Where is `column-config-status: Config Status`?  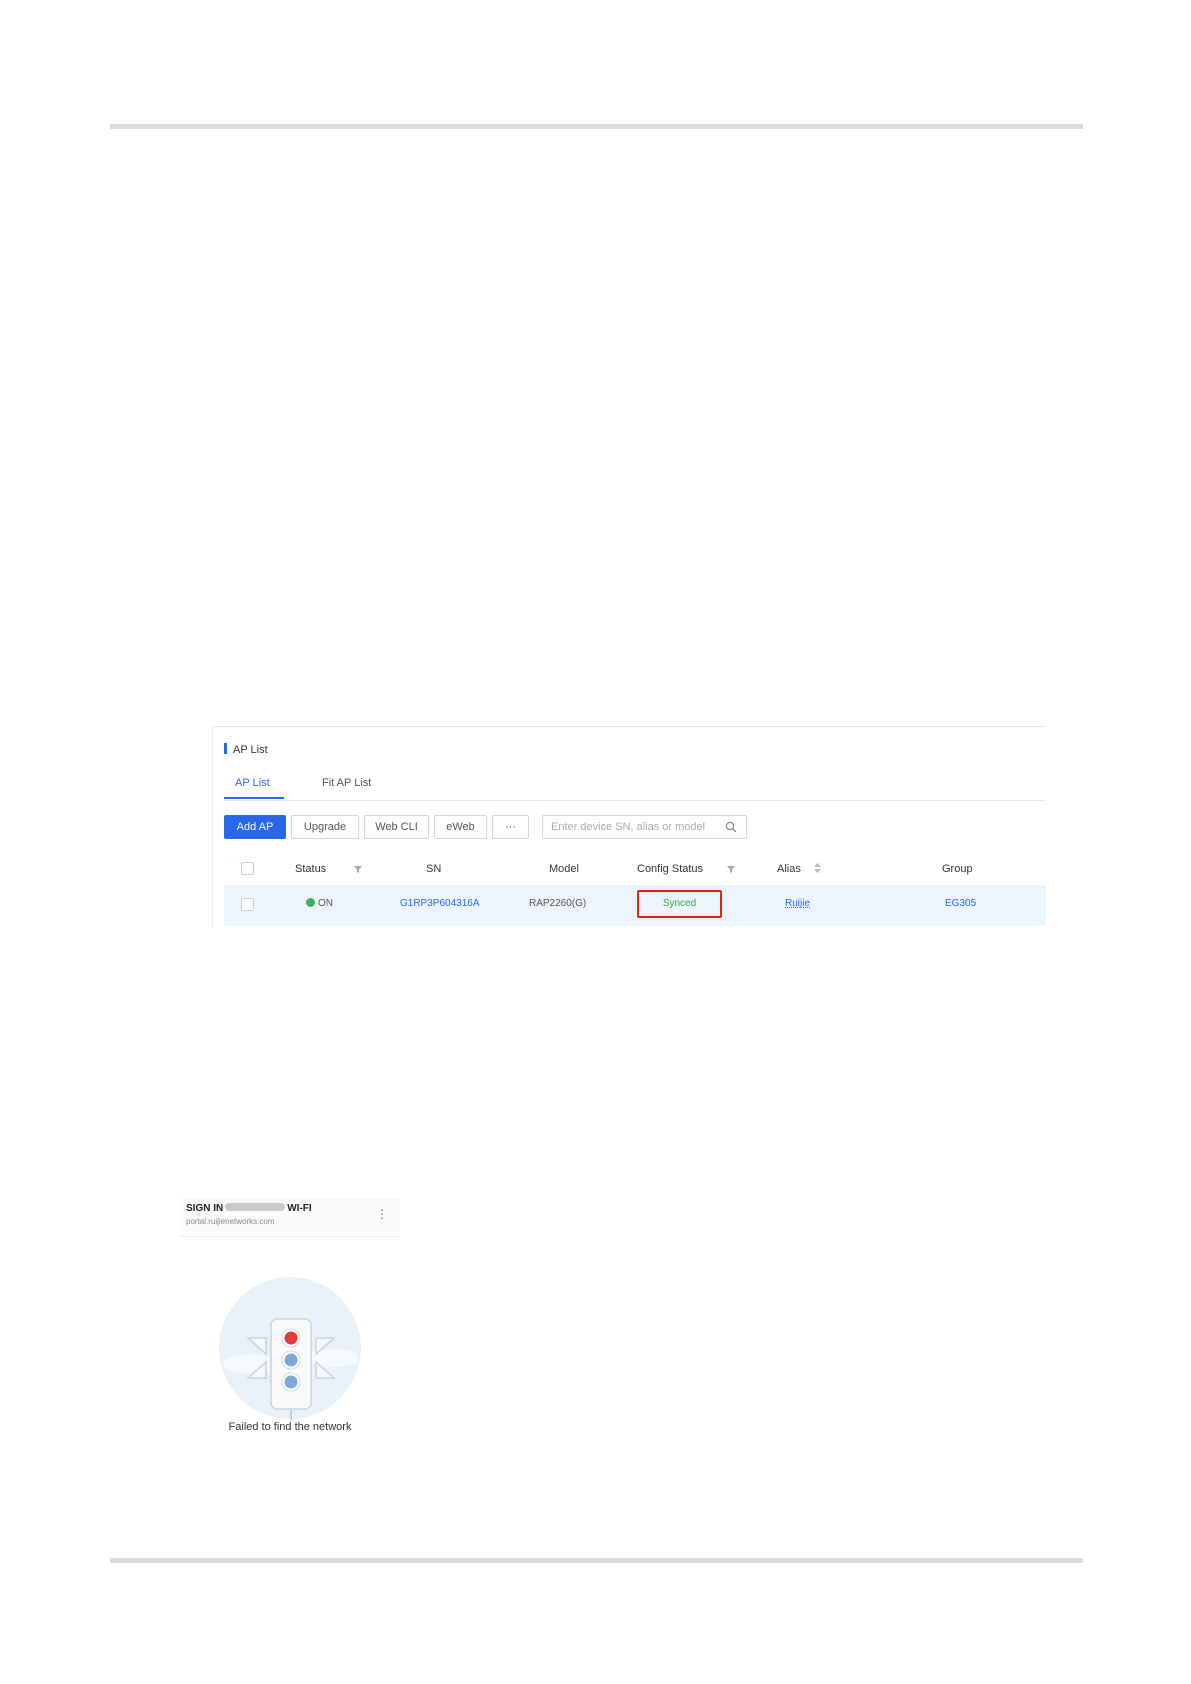 column-config-status: Config Status is located at coordinates (670, 869).